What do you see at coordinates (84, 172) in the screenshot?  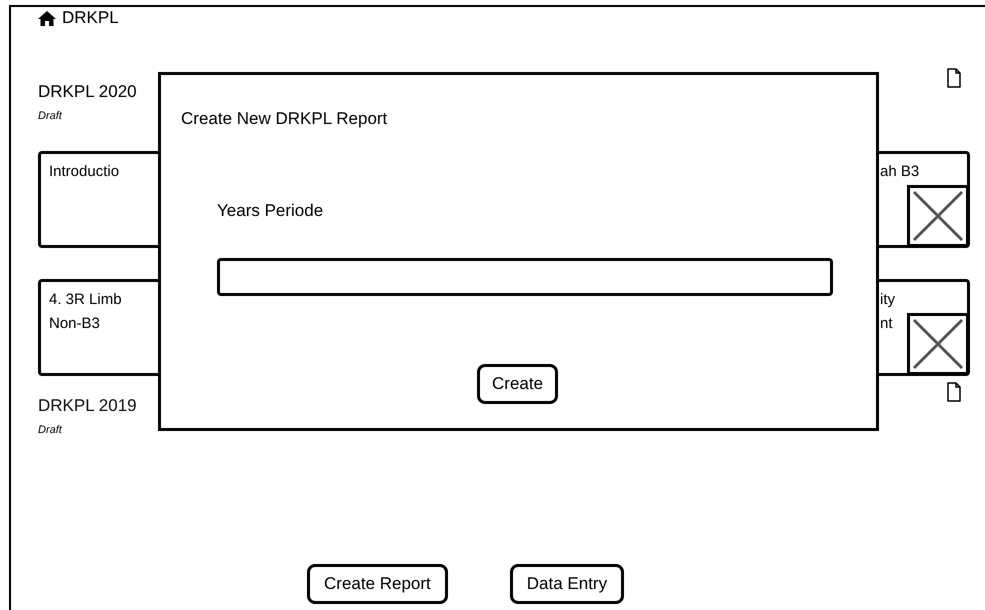 I see `section-title: Introductio` at bounding box center [84, 172].